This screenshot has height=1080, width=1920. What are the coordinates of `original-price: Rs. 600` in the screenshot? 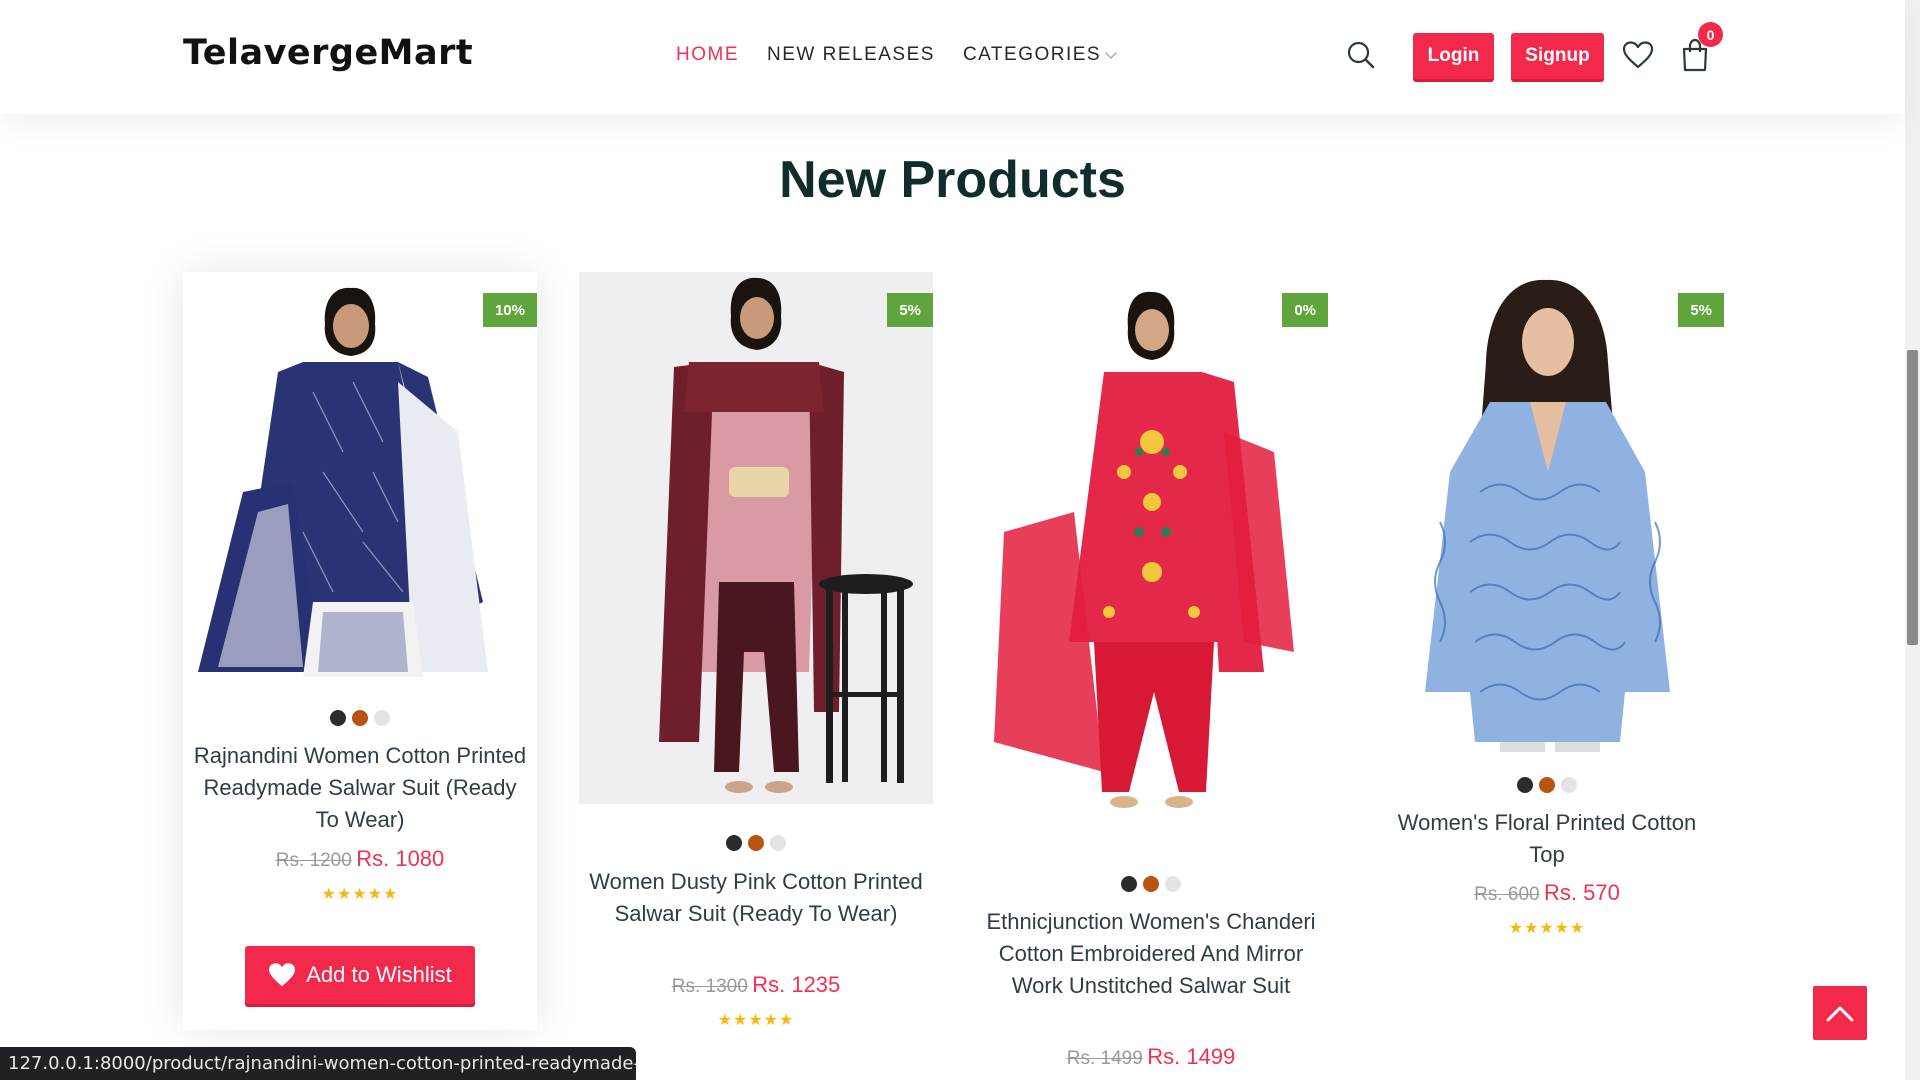 It's located at (1507, 894).